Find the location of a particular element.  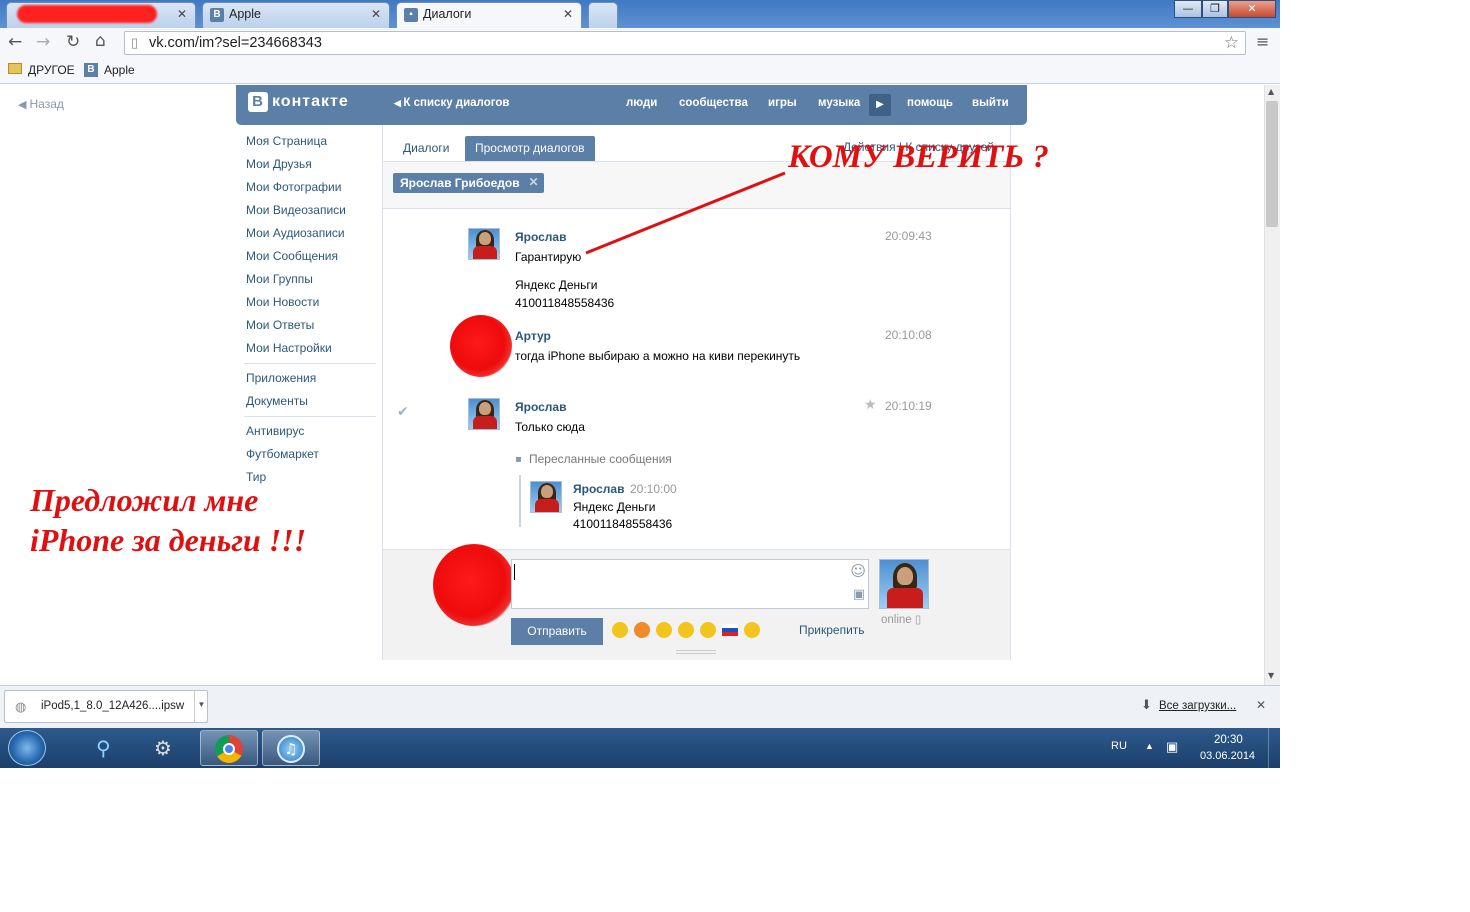

maximize-icon: ❐ is located at coordinates (1215, 9).